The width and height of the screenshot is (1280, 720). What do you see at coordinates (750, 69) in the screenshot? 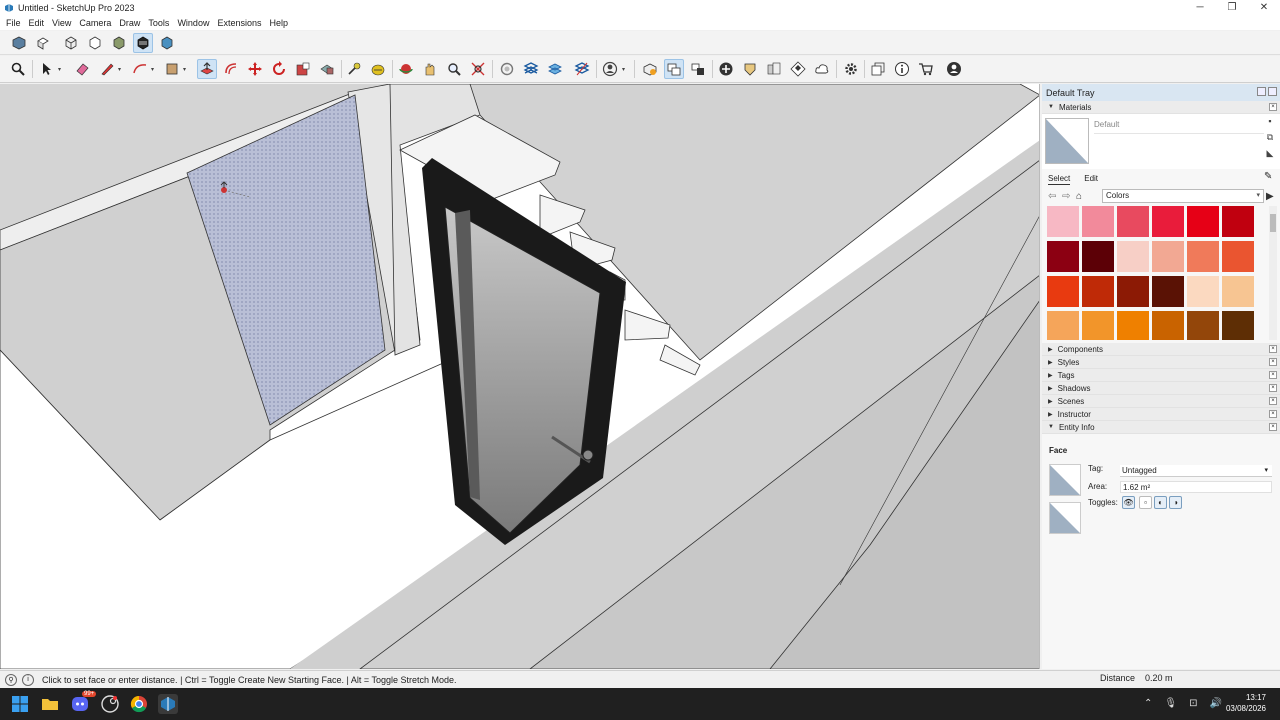
I see `geo-icon` at bounding box center [750, 69].